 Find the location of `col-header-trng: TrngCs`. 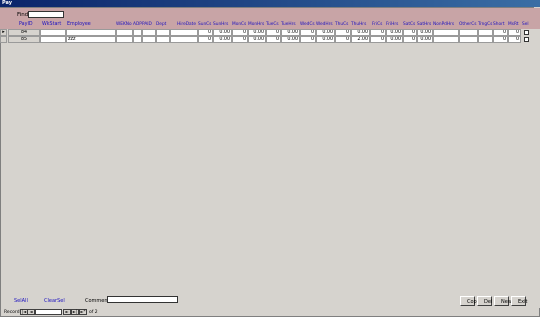

col-header-trng: TrngCs is located at coordinates (485, 24).